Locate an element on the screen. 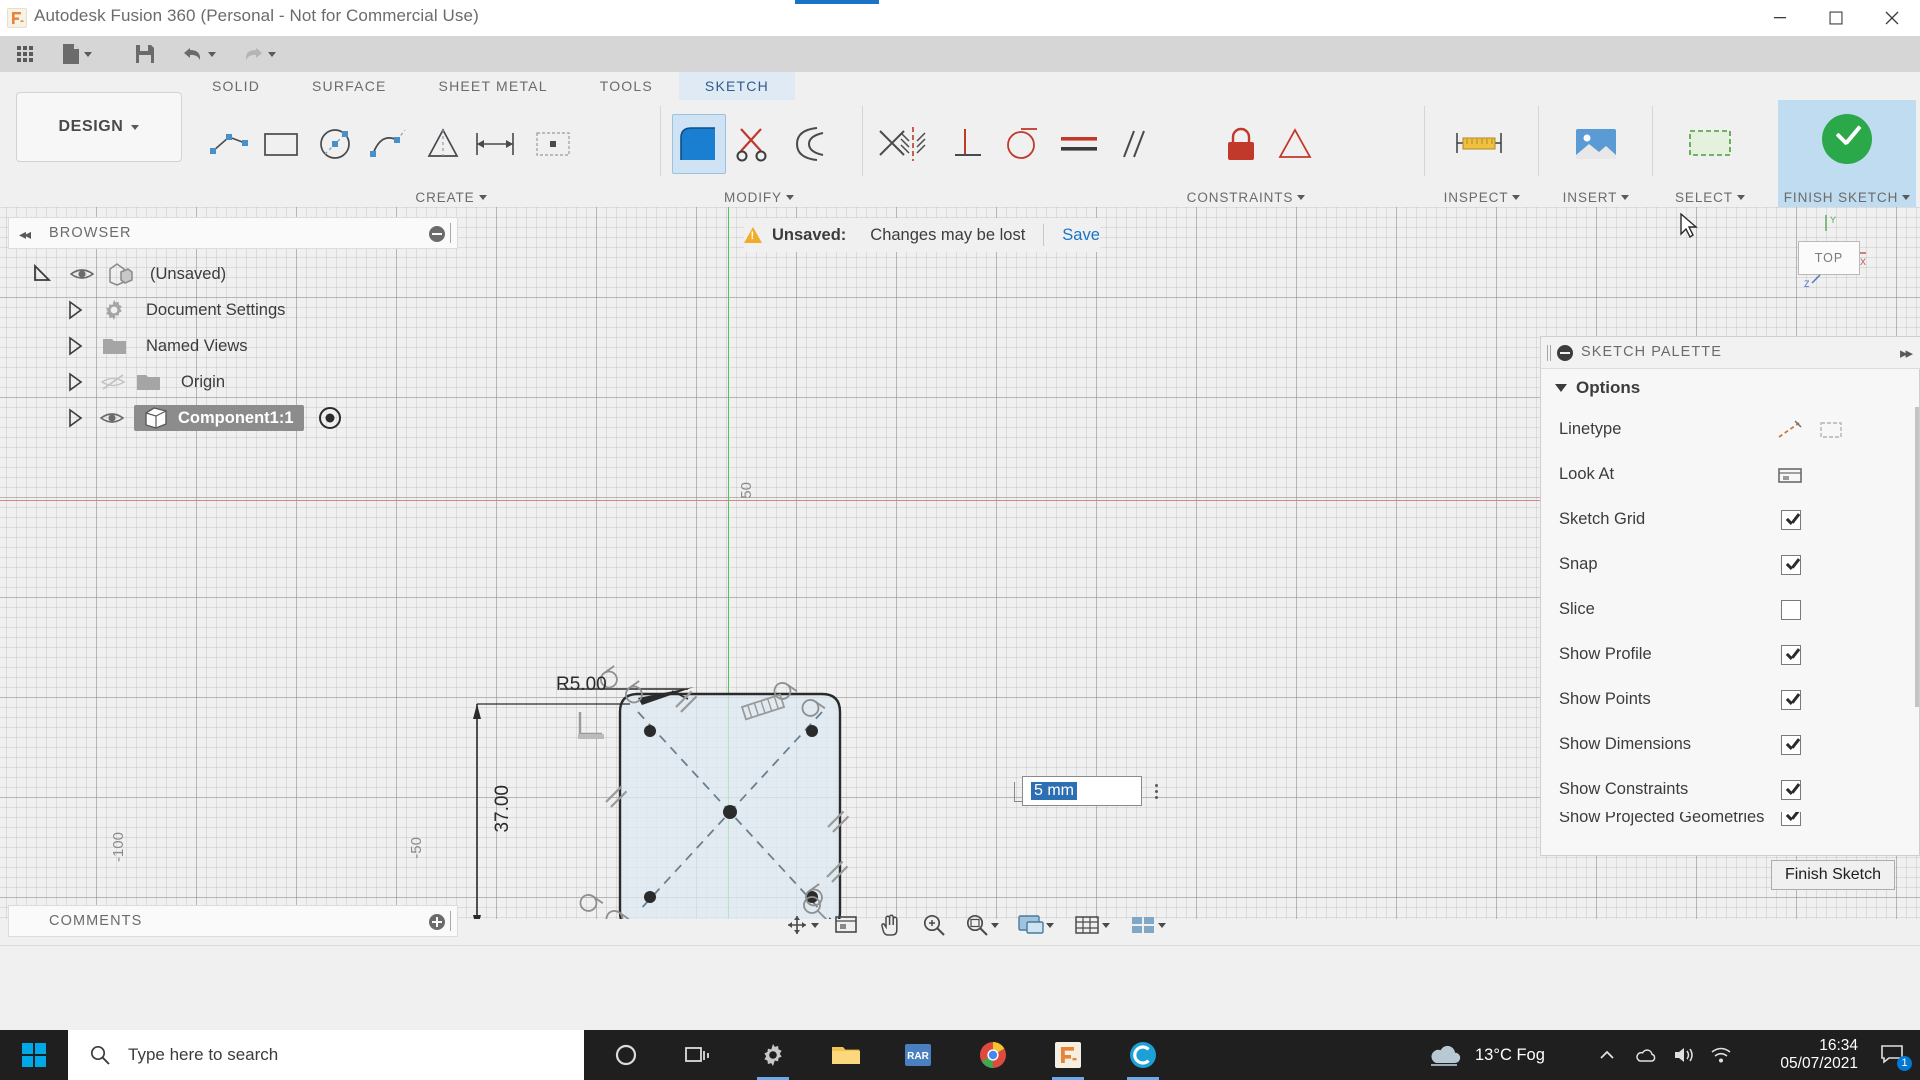 The image size is (1920, 1080). panel-select-label: SELECT is located at coordinates (1710, 197).